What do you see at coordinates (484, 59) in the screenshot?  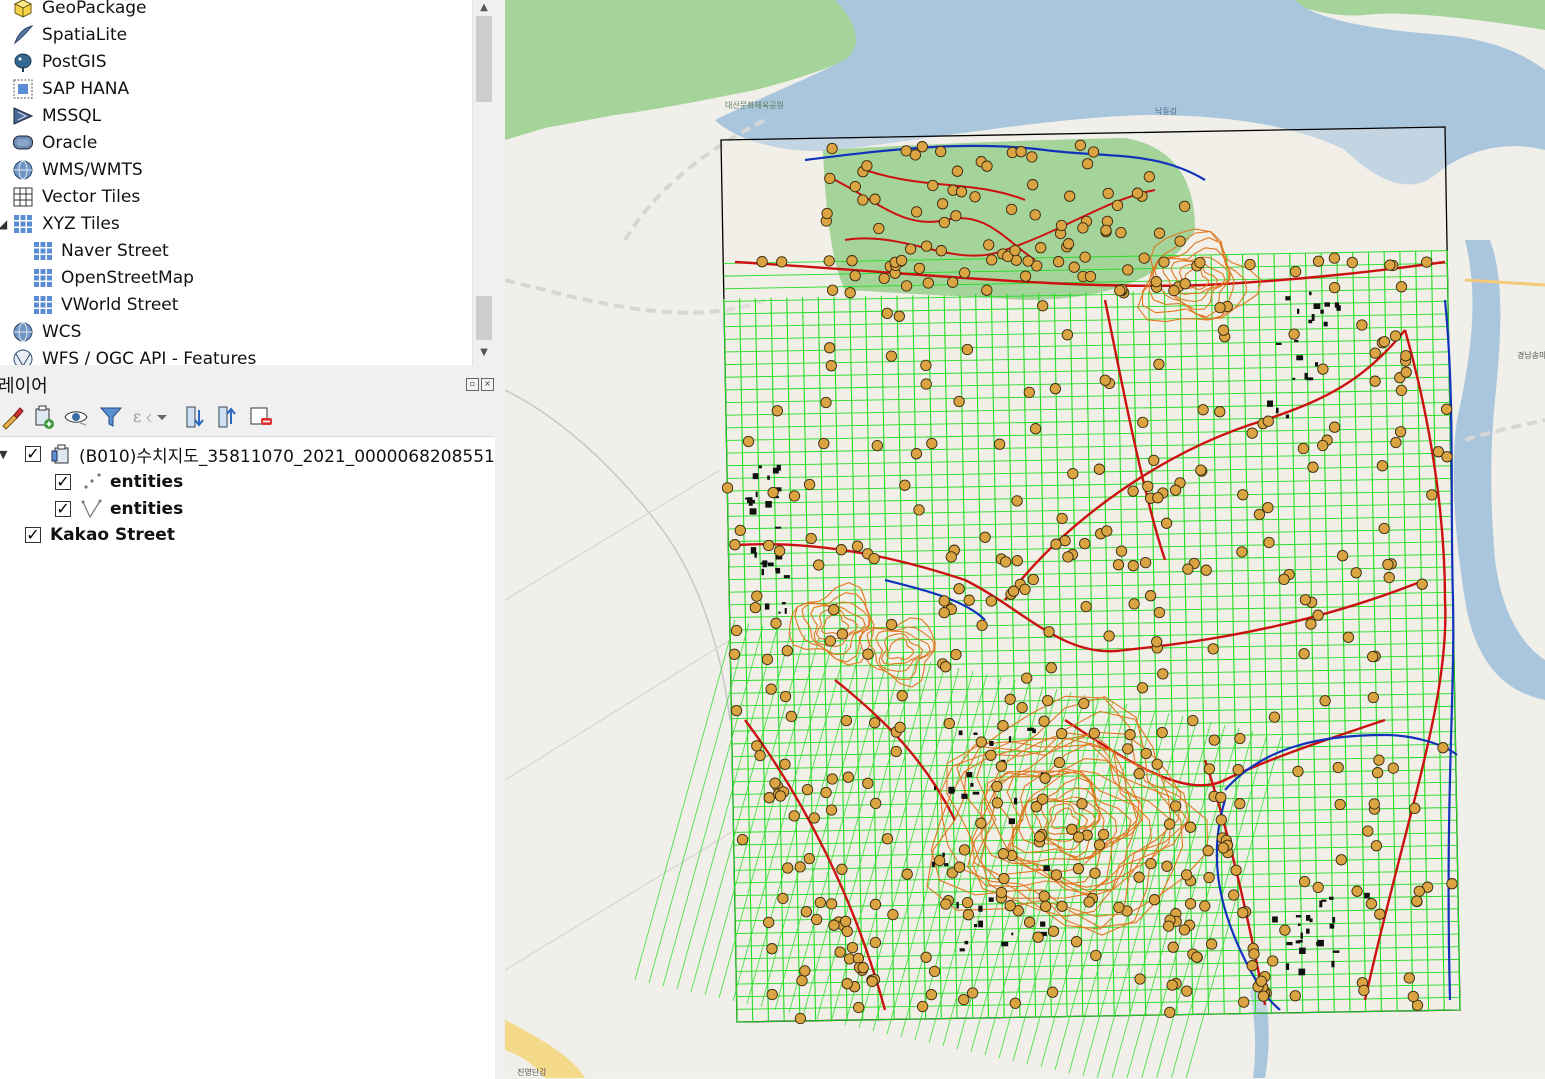 I see `scrollbar-thumb` at bounding box center [484, 59].